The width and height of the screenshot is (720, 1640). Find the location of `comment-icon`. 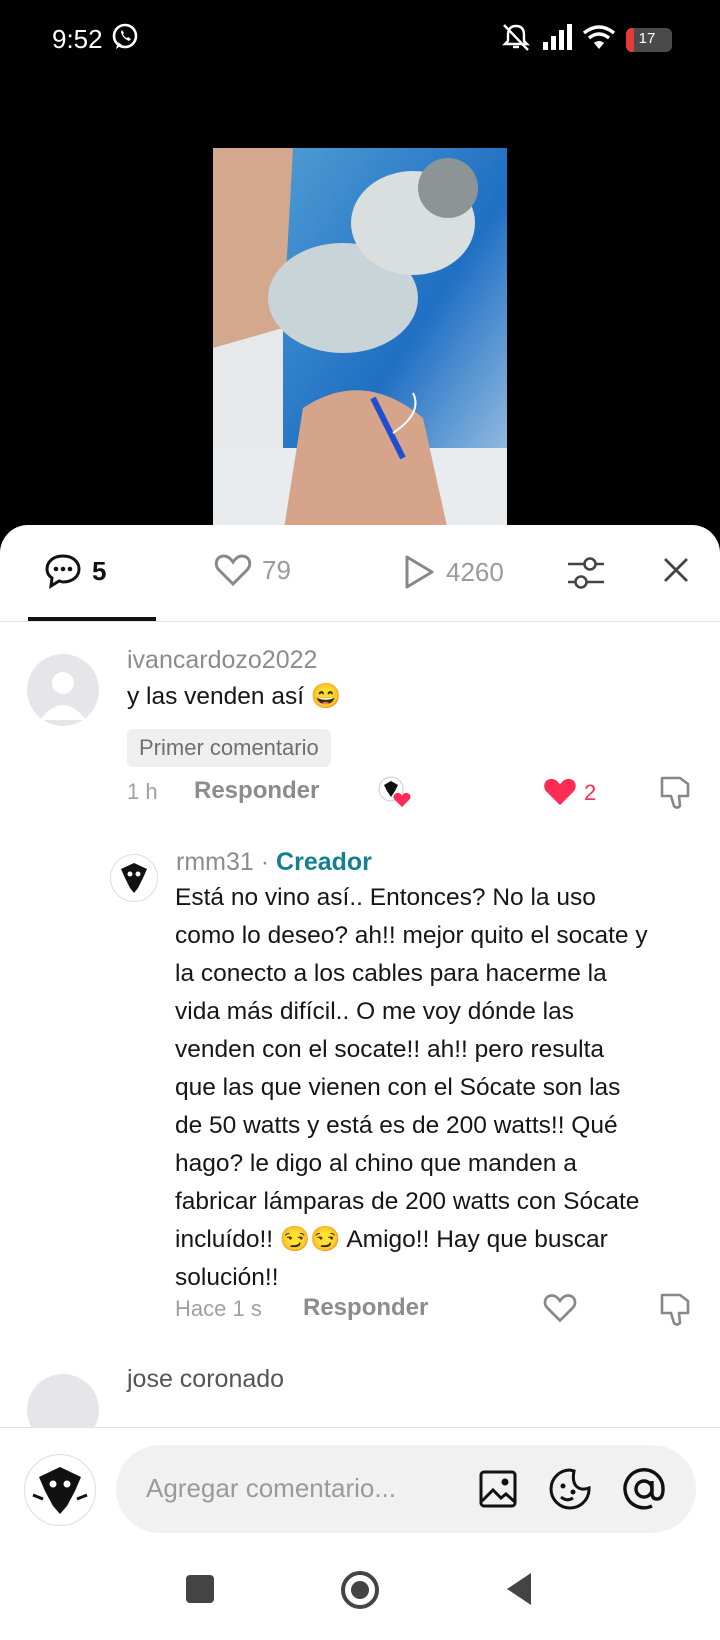

comment-icon is located at coordinates (63, 571).